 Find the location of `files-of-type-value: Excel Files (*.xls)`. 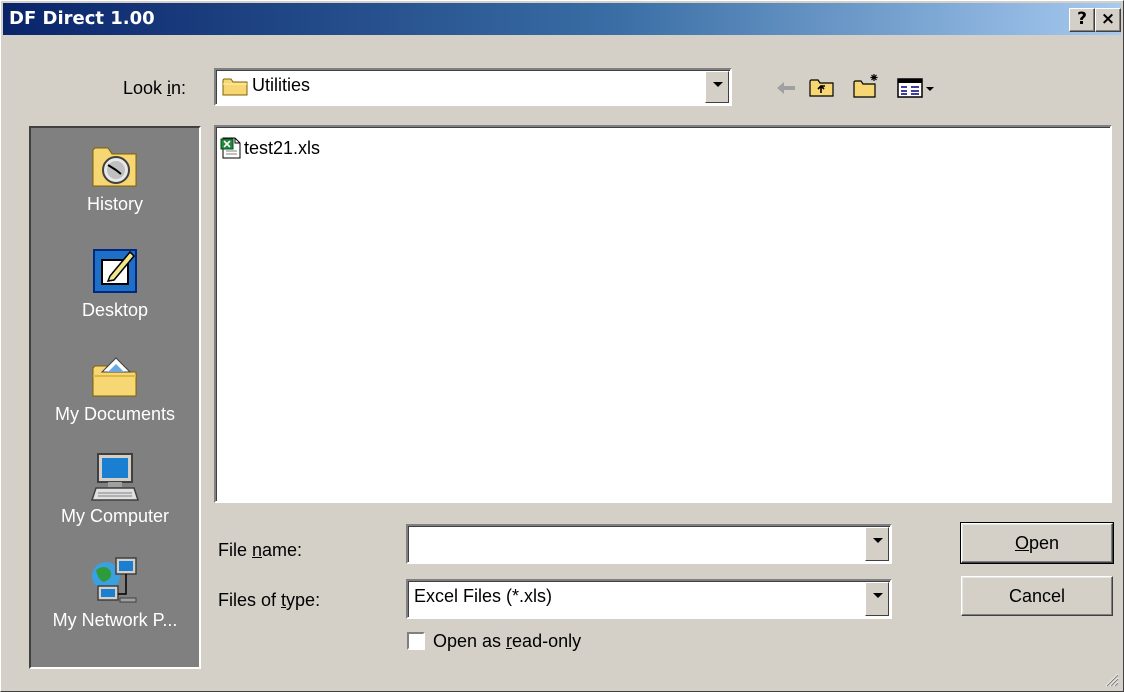

files-of-type-value: Excel Files (*.xls) is located at coordinates (483, 596).